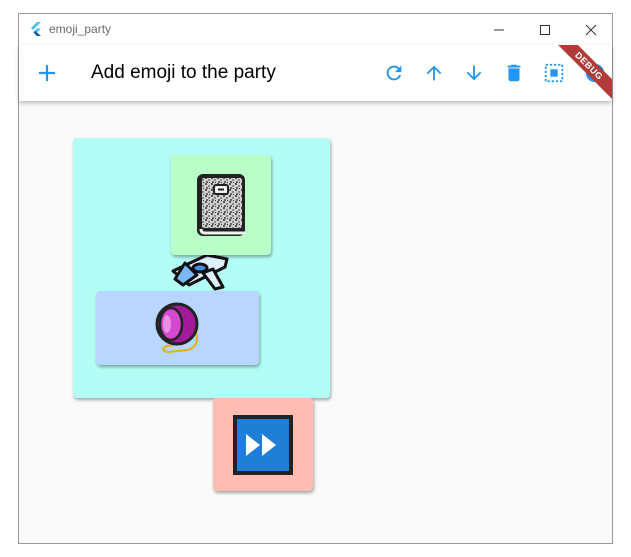 This screenshot has width=631, height=557. What do you see at coordinates (183, 72) in the screenshot?
I see `page-title: Add emoji to the party` at bounding box center [183, 72].